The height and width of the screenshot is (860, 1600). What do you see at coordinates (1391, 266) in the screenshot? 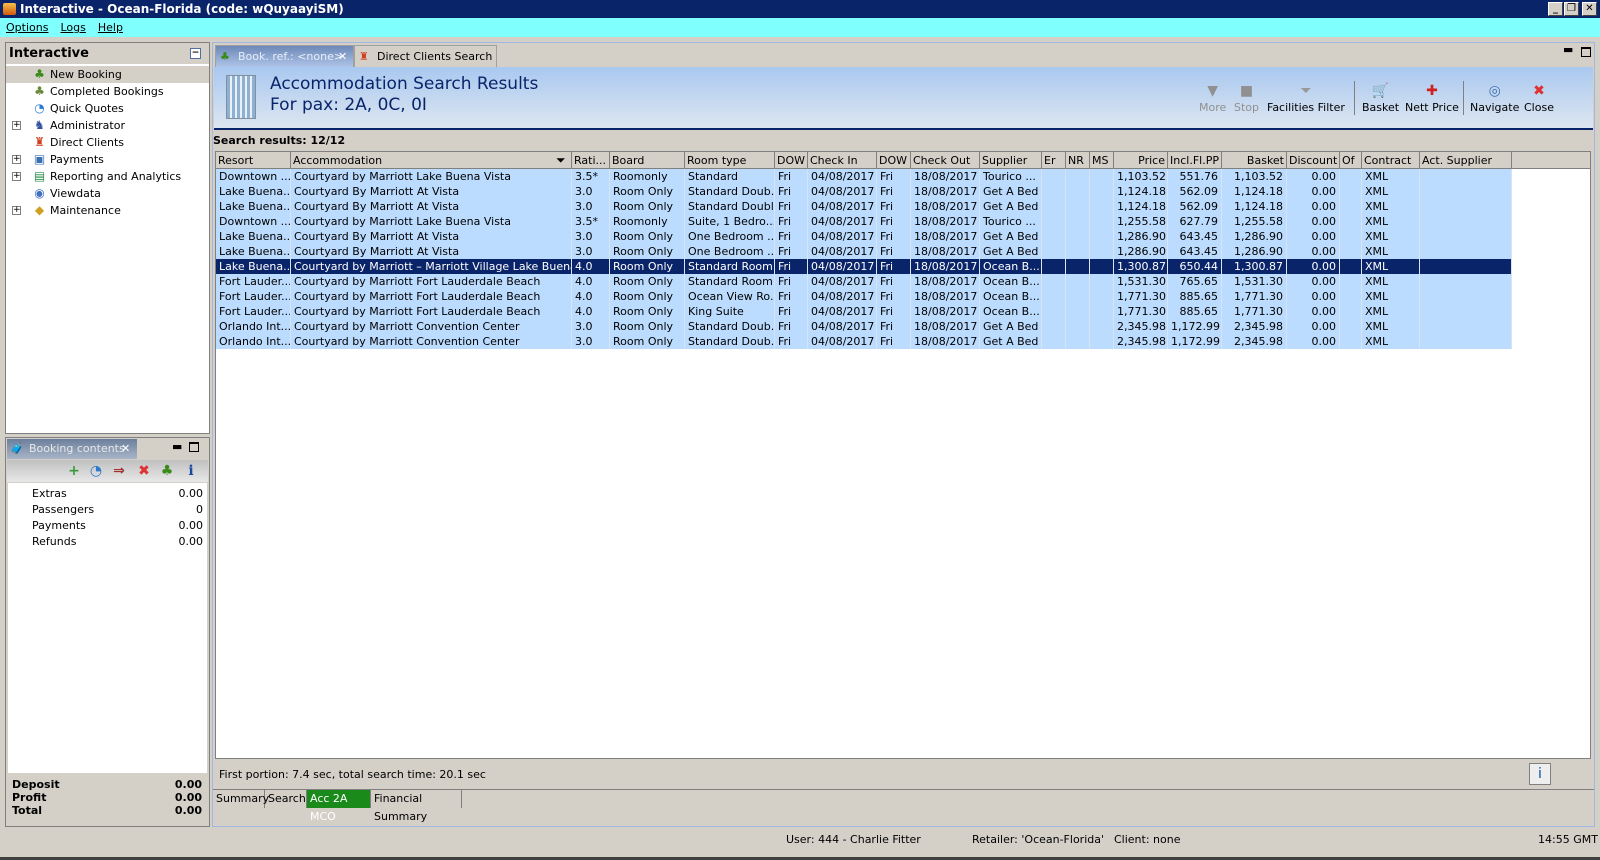
I see `table-cell: XML` at bounding box center [1391, 266].